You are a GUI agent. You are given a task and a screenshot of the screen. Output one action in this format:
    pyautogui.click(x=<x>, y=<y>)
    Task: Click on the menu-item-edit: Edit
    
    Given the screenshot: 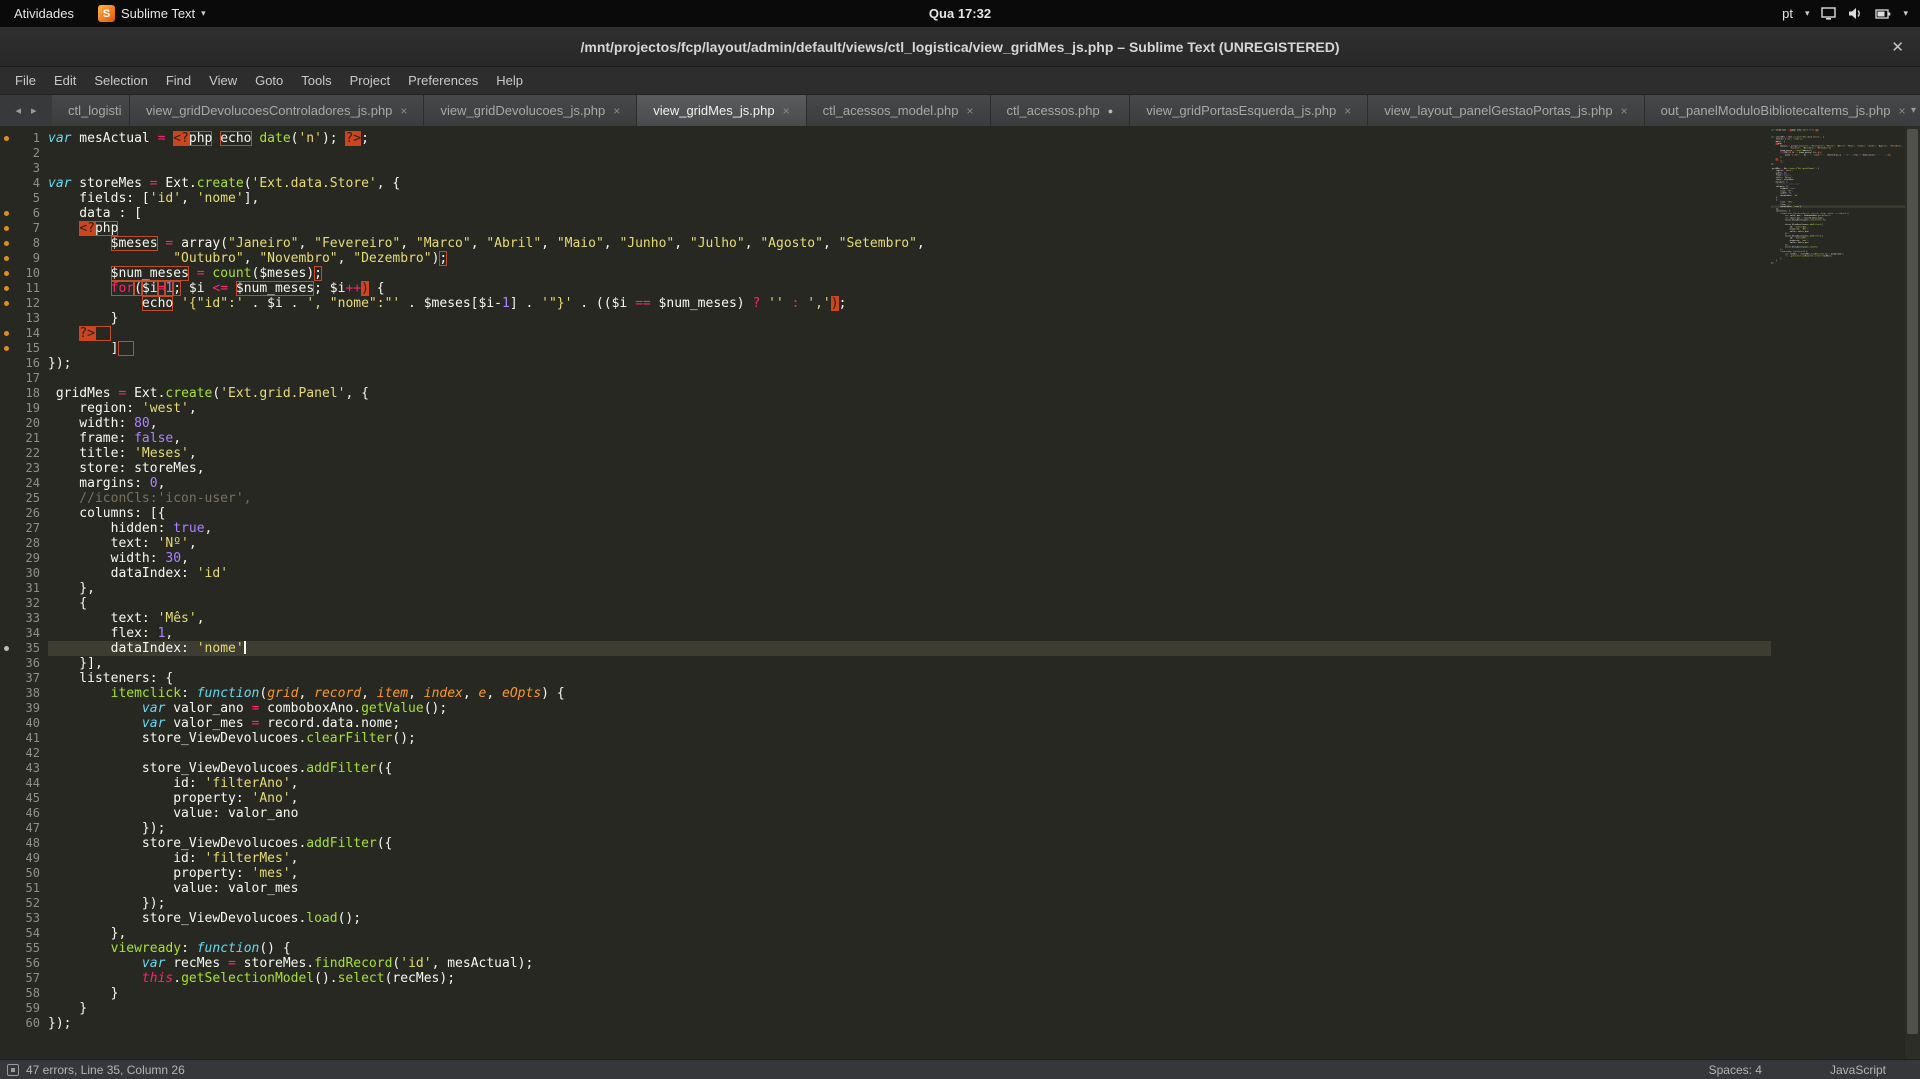 What is the action you would take?
    pyautogui.click(x=65, y=80)
    